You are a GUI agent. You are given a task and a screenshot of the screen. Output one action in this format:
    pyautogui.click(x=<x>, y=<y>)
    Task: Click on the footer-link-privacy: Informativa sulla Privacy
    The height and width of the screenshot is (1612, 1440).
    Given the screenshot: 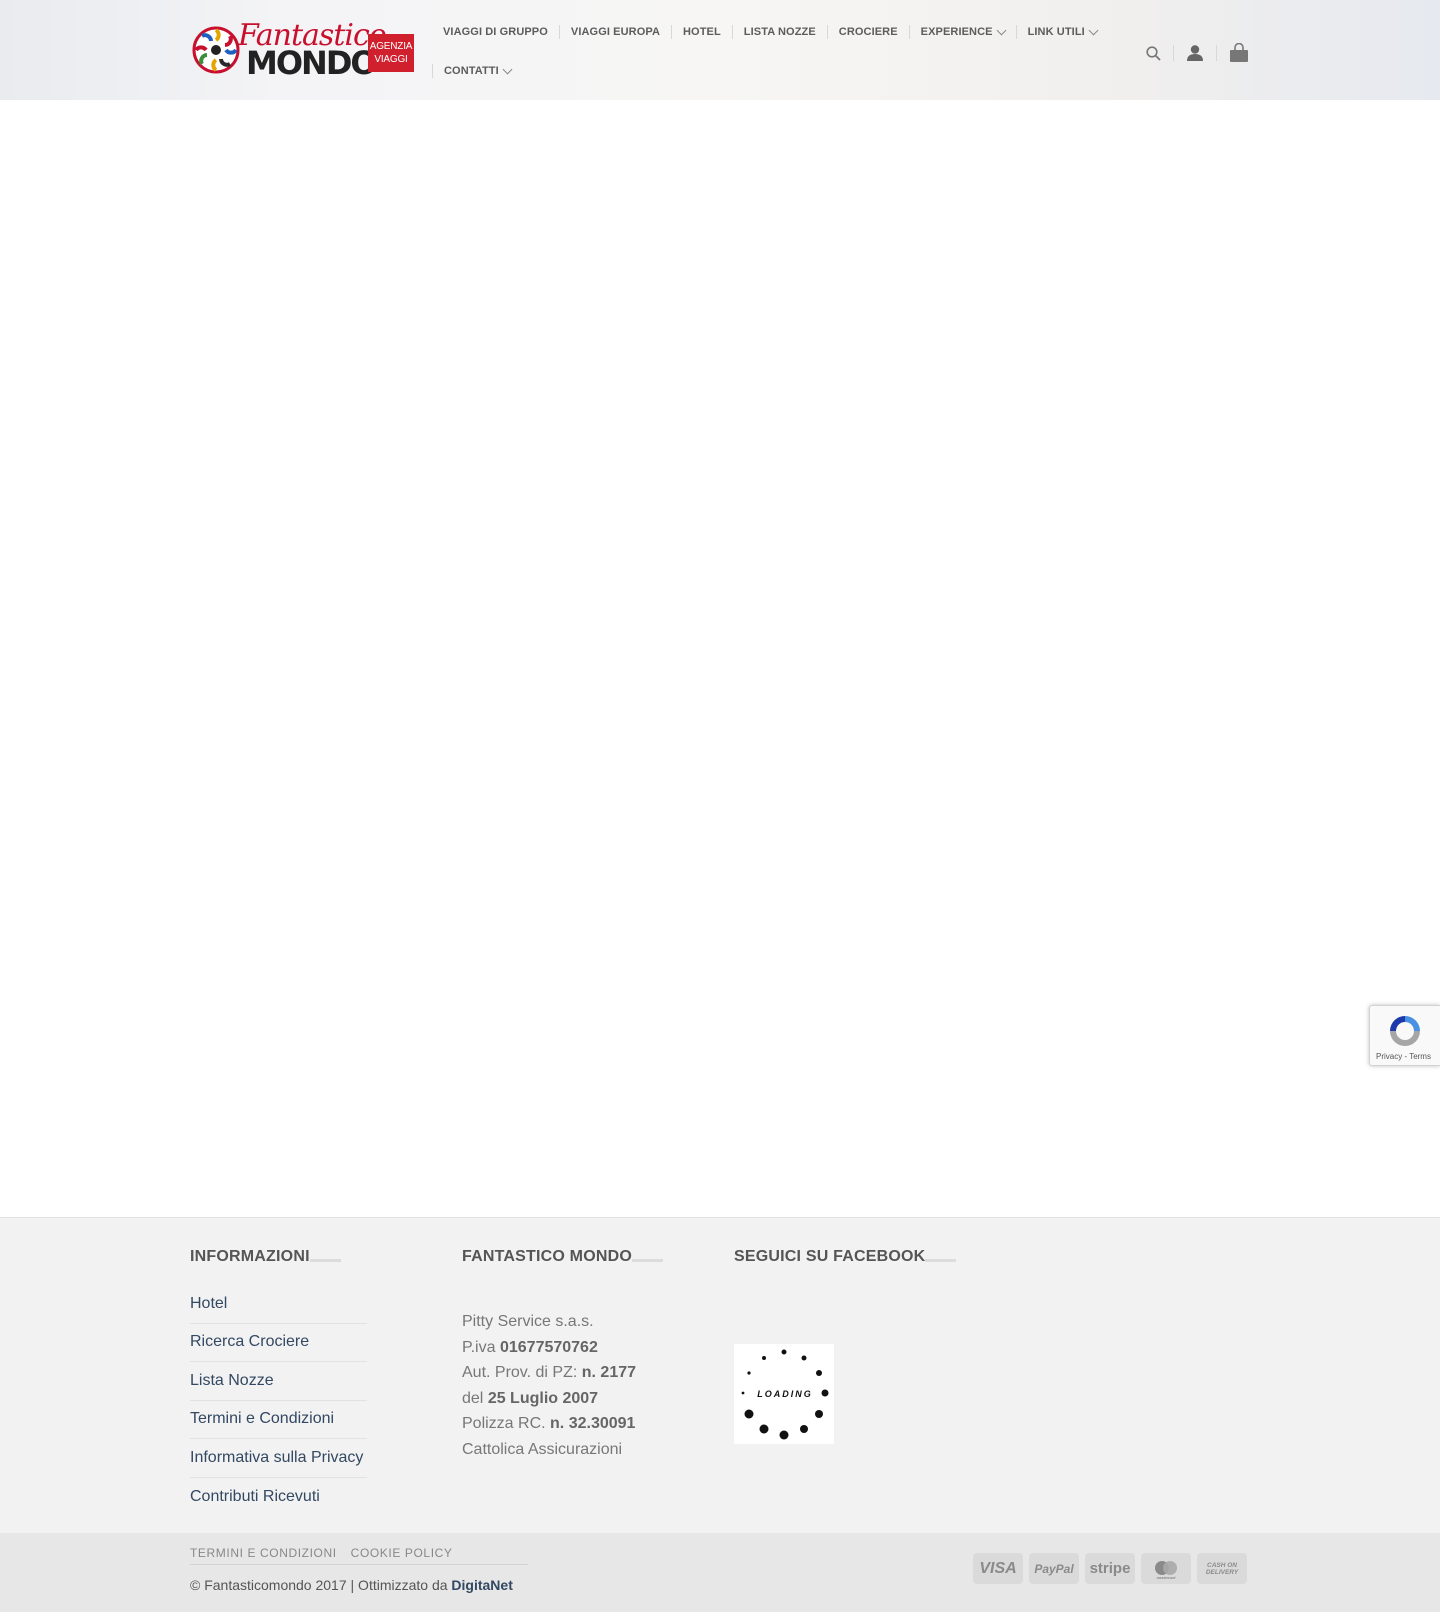 What is the action you would take?
    pyautogui.click(x=278, y=1458)
    